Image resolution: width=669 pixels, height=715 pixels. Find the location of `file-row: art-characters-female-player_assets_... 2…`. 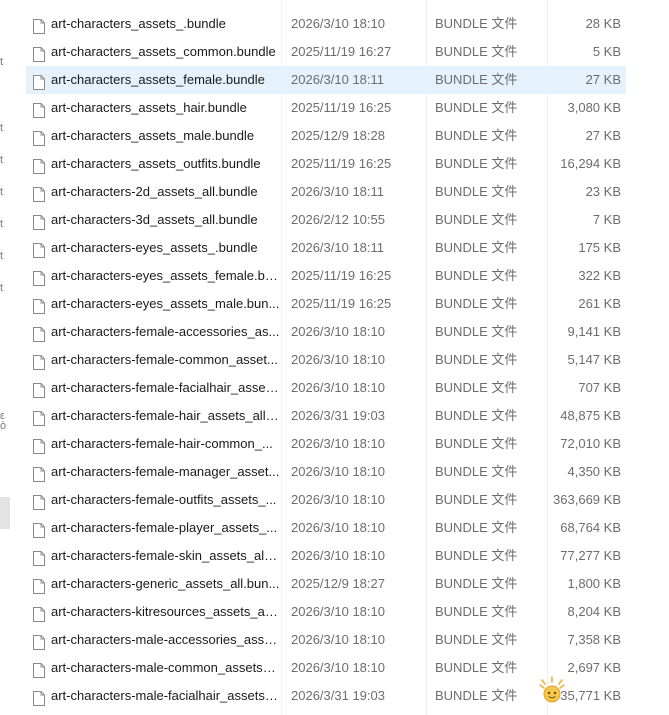

file-row: art-characters-female-player_assets_... 2… is located at coordinates (326, 528).